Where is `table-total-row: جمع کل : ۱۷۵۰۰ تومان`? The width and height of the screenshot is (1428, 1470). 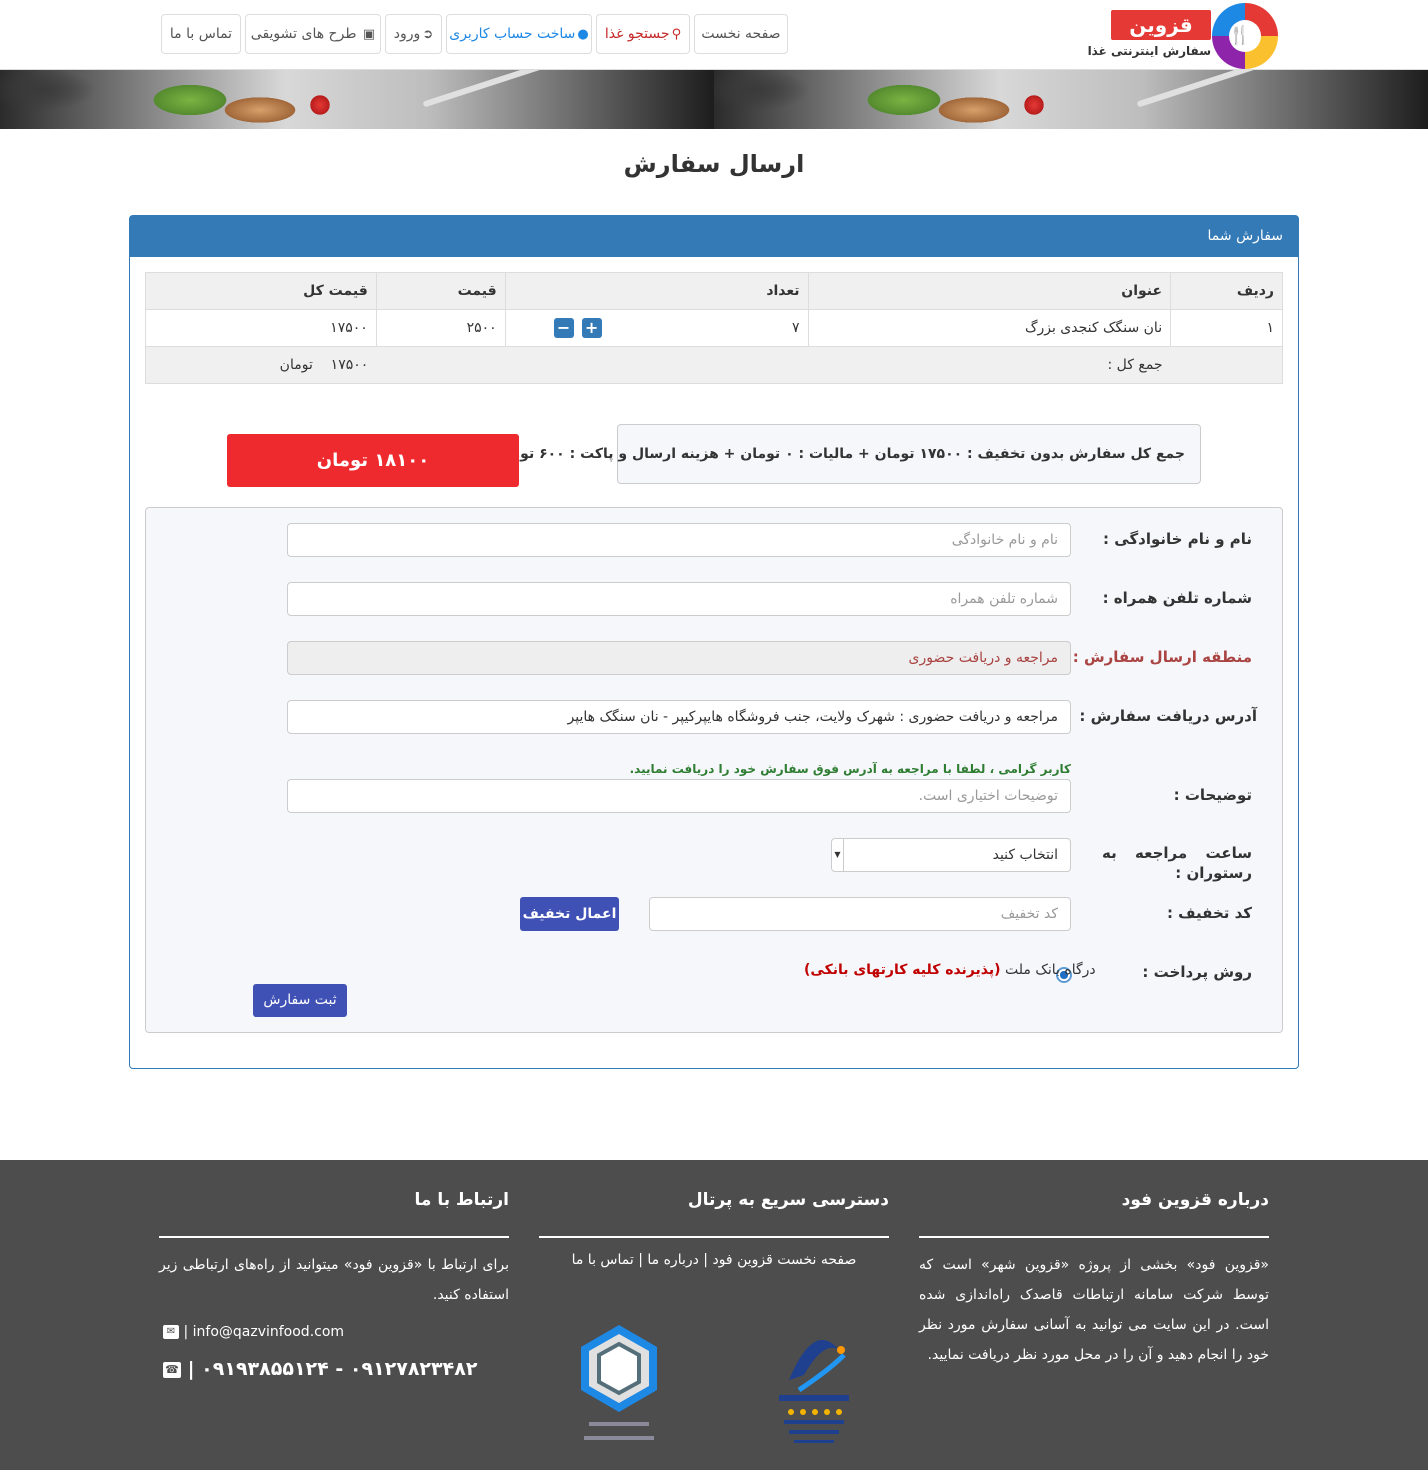
table-total-row: جمع کل : ۱۷۵۰۰ تومان is located at coordinates (714, 365).